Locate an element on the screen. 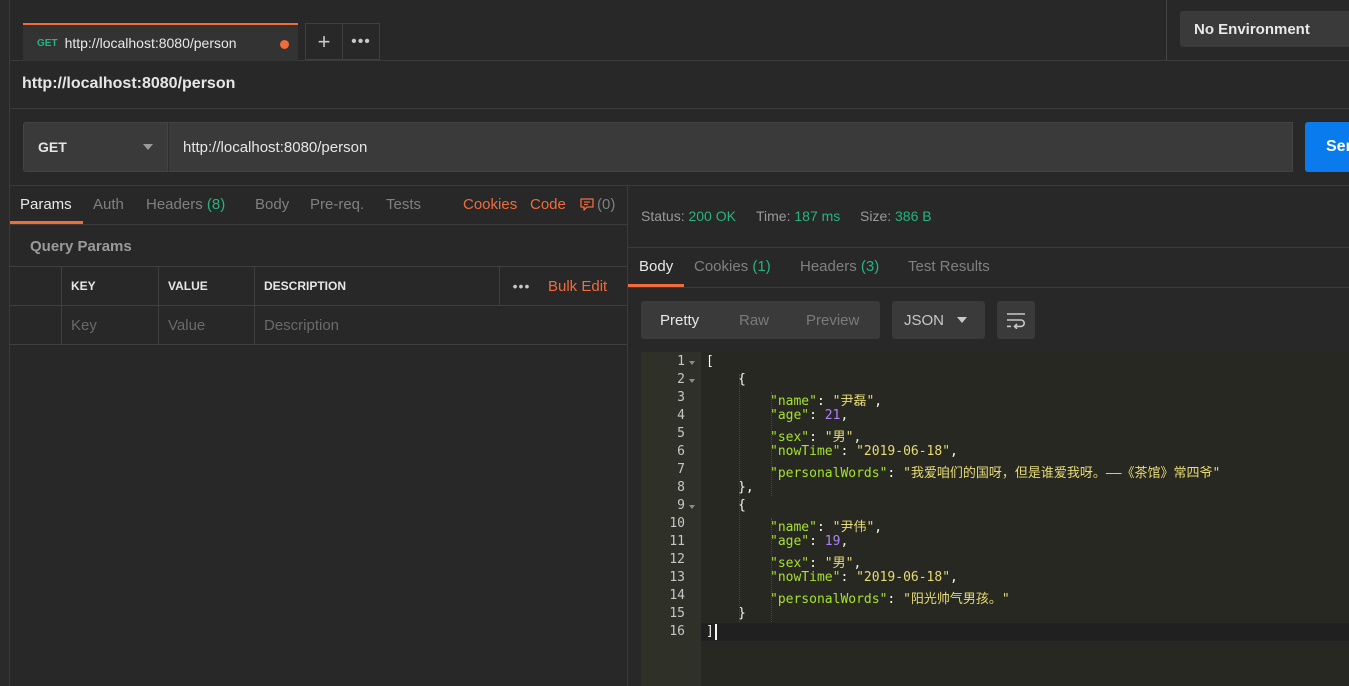 The width and height of the screenshot is (1349, 686). column-options-button: ••• is located at coordinates (521, 286).